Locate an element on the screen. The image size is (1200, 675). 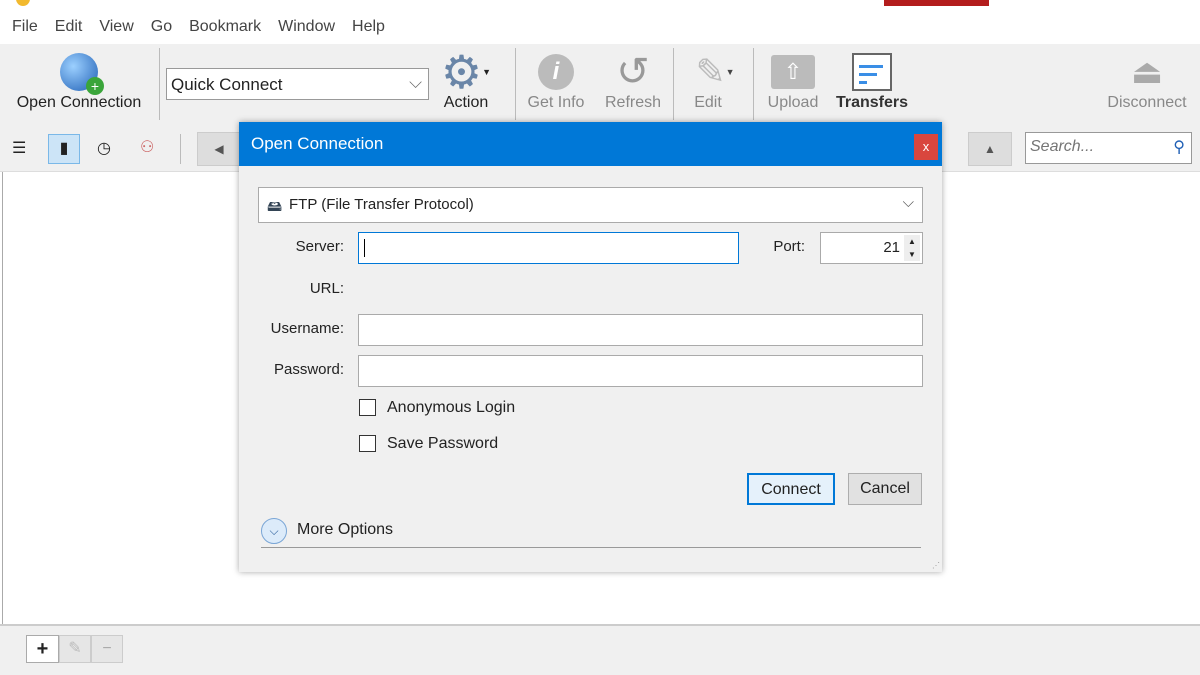
label: Open Connection is located at coordinates (79, 102).